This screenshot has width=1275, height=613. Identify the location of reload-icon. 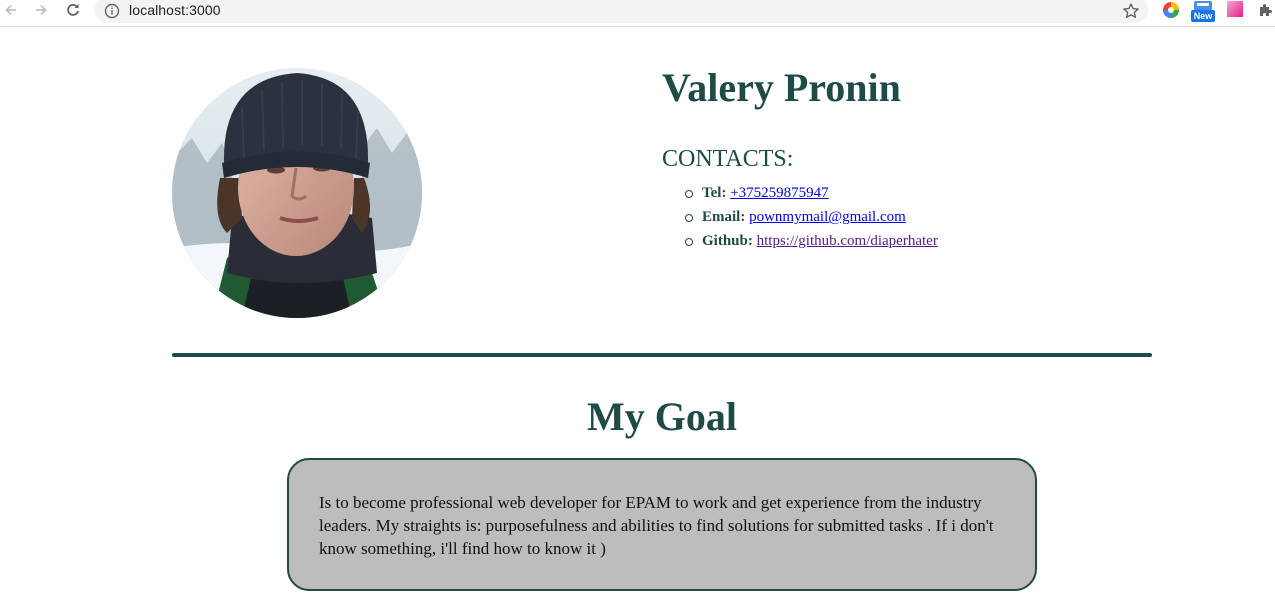
(73, 10).